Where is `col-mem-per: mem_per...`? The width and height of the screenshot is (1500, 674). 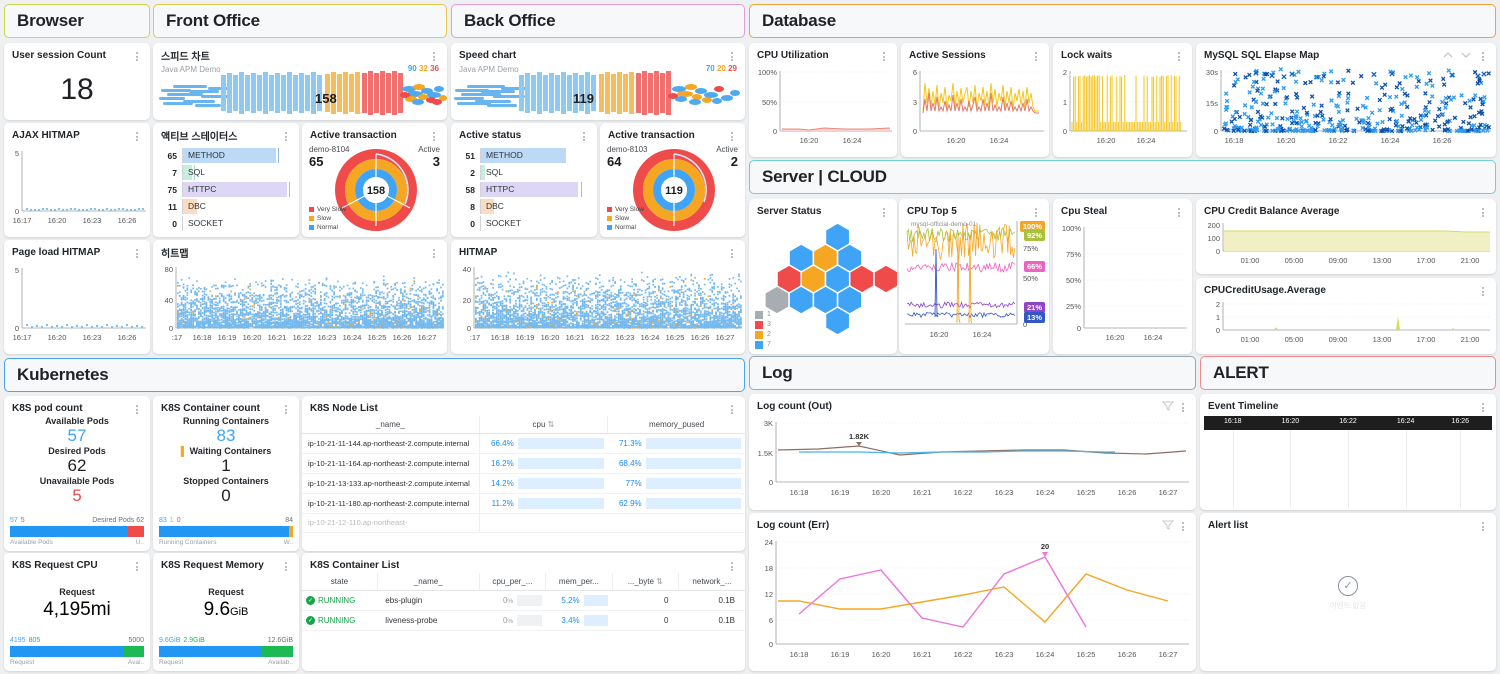 col-mem-per: mem_per... is located at coordinates (579, 582).